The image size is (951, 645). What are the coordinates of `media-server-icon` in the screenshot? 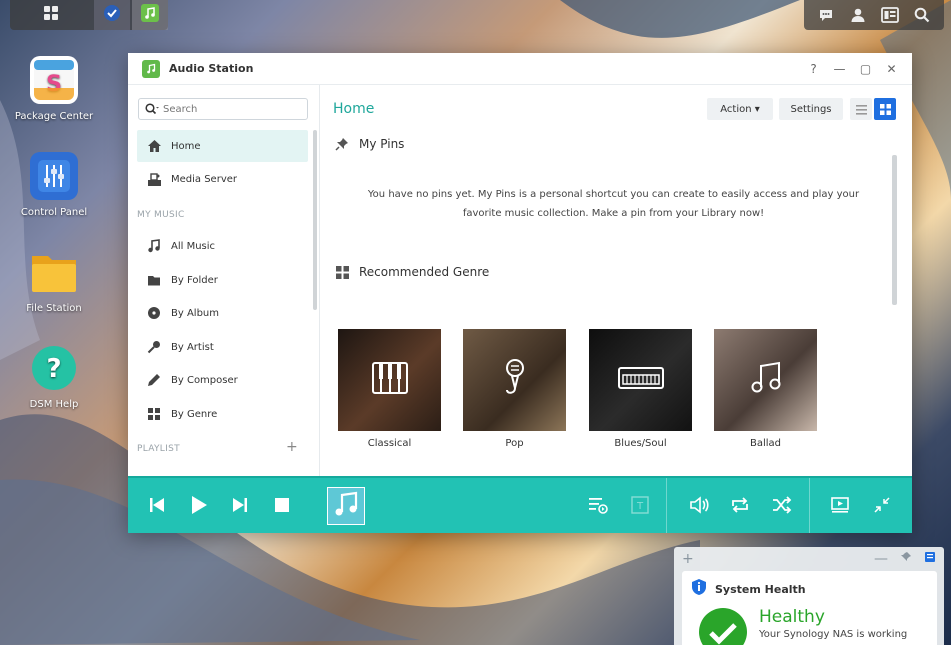 It's located at (154, 179).